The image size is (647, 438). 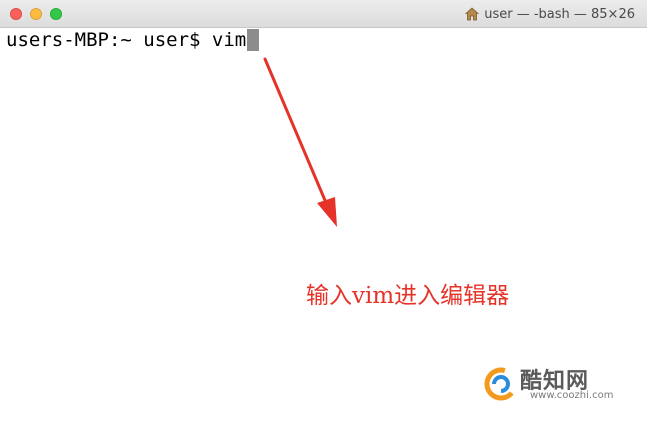 What do you see at coordinates (300, 142) in the screenshot?
I see `red-arrow-icon` at bounding box center [300, 142].